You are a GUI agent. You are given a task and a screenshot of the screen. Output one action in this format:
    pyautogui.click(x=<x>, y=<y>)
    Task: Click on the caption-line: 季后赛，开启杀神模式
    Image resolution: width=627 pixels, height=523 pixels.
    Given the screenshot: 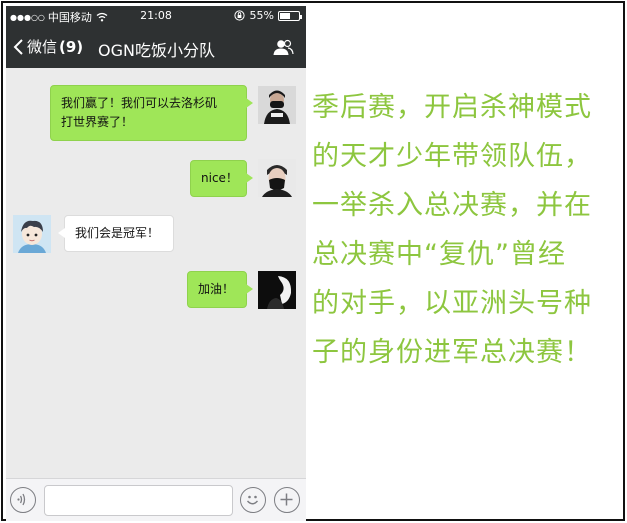 What is the action you would take?
    pyautogui.click(x=452, y=107)
    